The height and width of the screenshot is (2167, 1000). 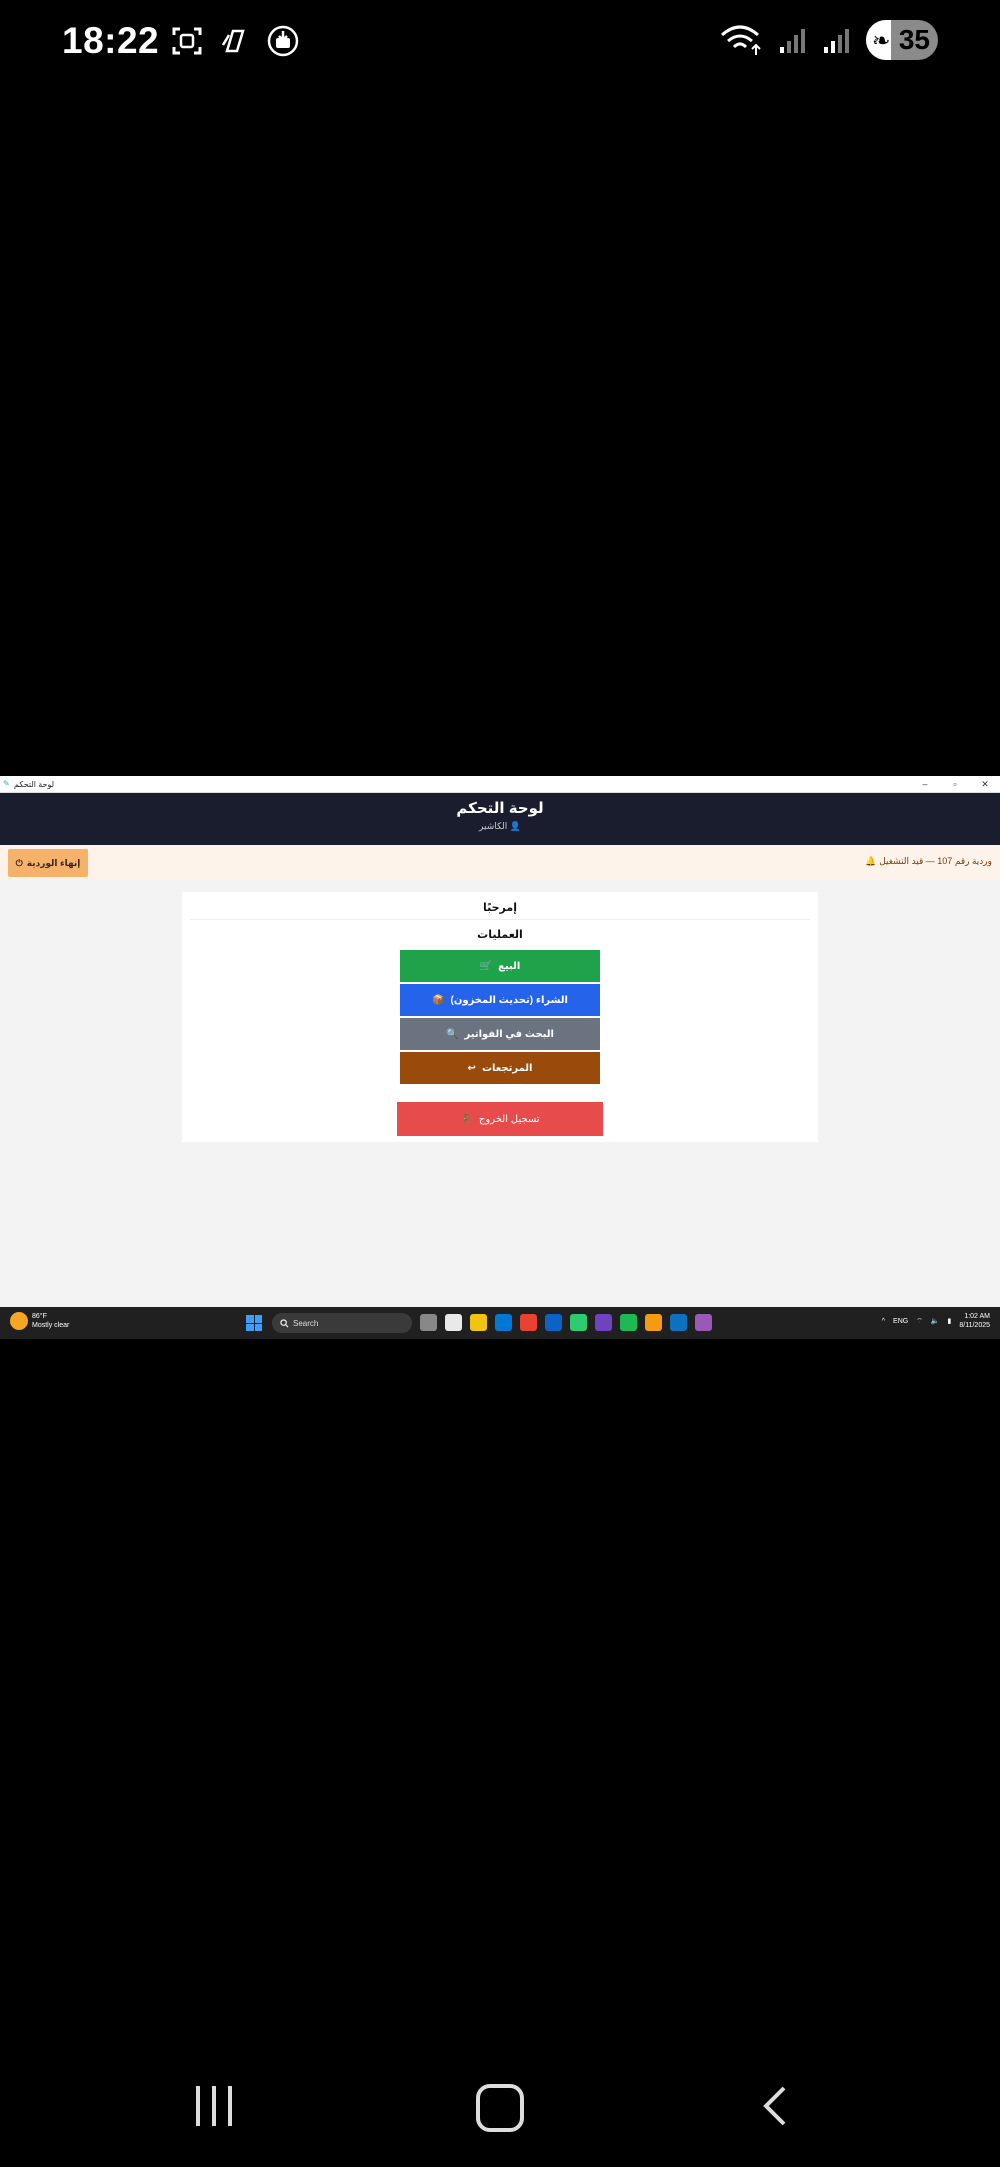 What do you see at coordinates (19, 862) in the screenshot?
I see `power-icon: ⏻` at bounding box center [19, 862].